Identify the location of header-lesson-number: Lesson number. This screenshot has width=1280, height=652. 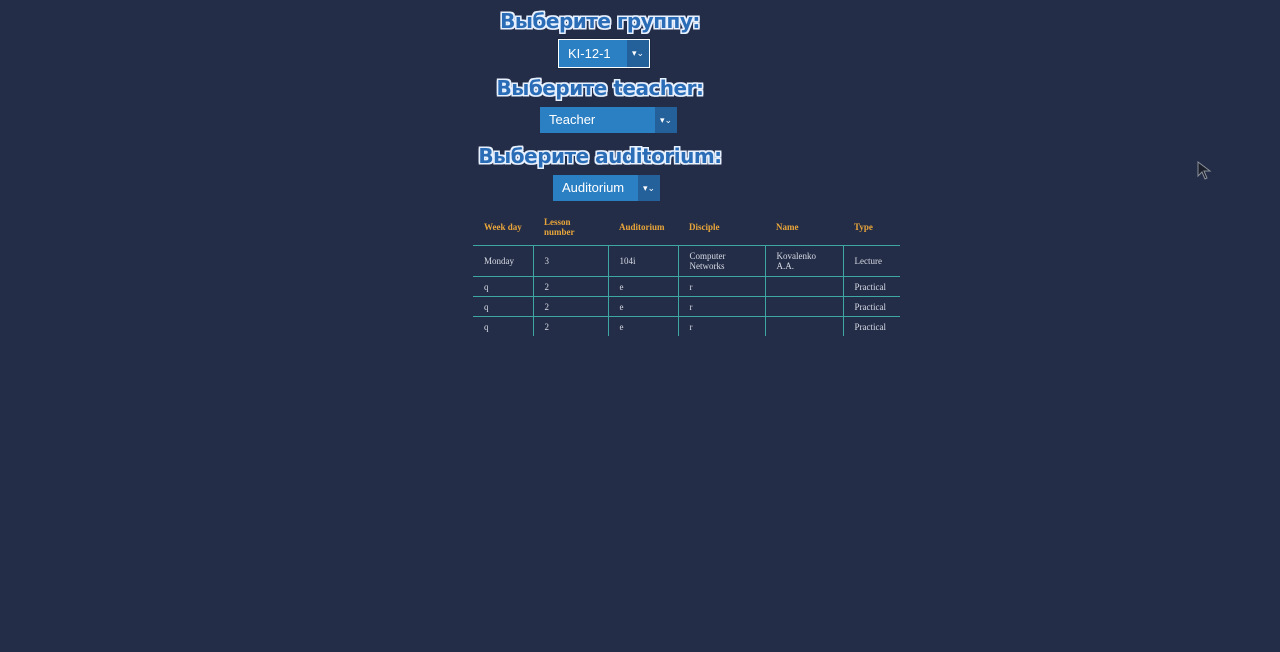
(570, 227).